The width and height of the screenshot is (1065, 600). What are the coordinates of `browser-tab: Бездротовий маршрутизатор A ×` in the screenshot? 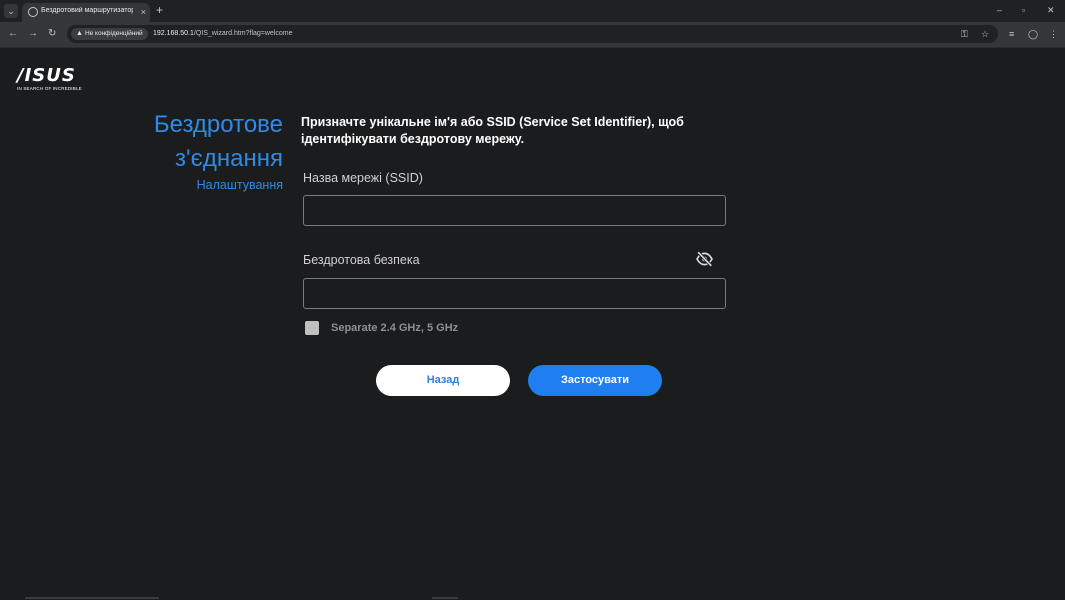 It's located at (86, 12).